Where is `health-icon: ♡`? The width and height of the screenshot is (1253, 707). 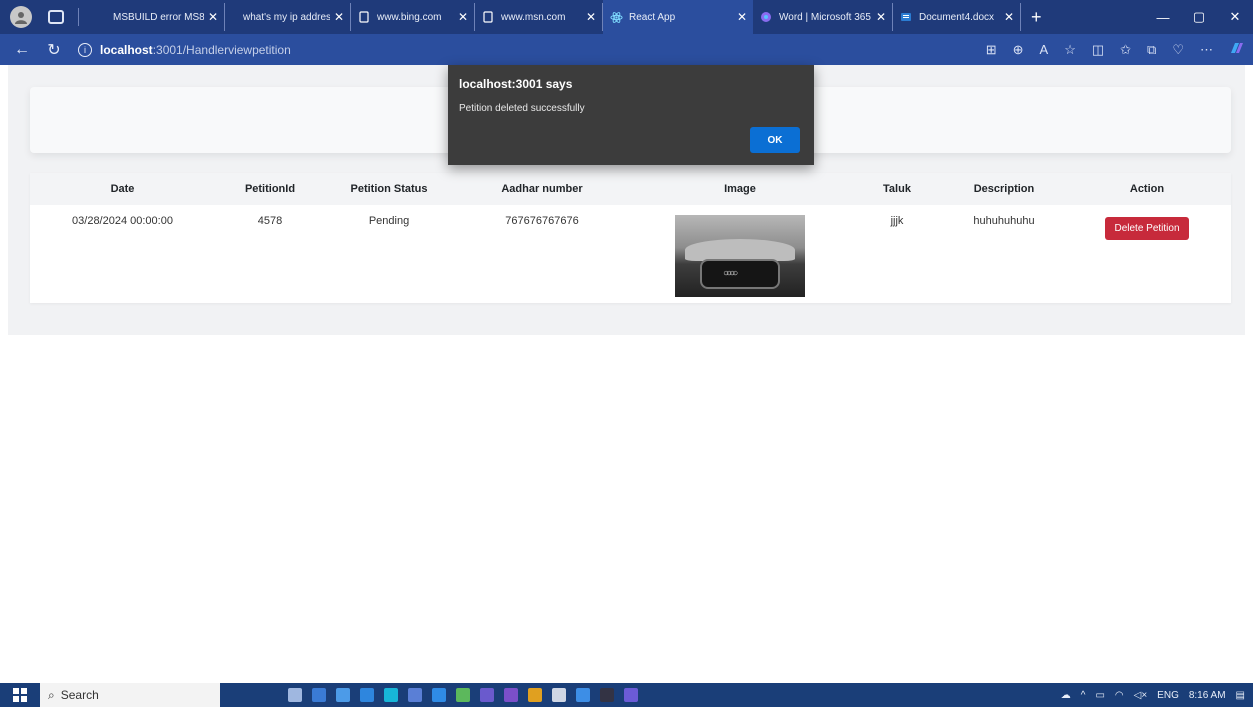 health-icon: ♡ is located at coordinates (1178, 50).